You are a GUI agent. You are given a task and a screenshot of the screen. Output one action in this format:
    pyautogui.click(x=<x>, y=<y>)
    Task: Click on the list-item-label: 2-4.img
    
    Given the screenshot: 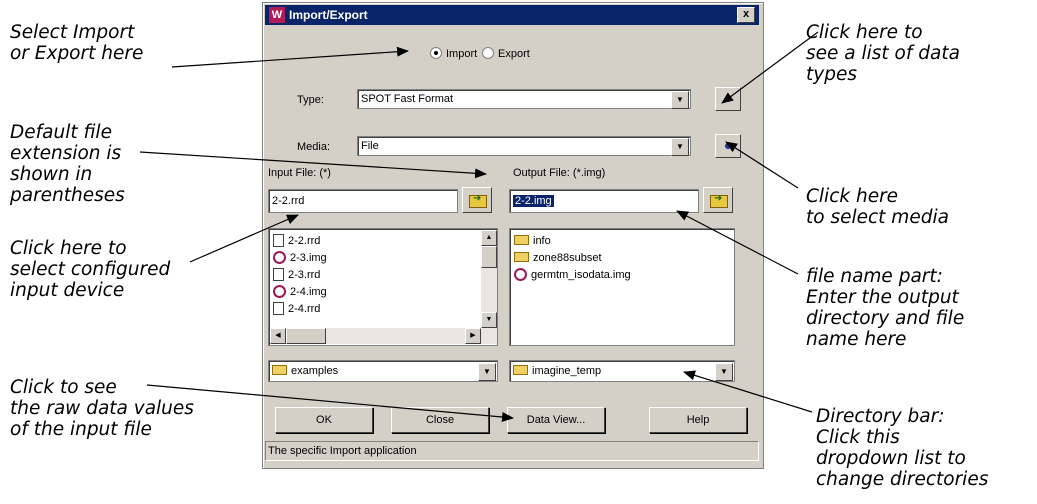 What is the action you would take?
    pyautogui.click(x=308, y=292)
    